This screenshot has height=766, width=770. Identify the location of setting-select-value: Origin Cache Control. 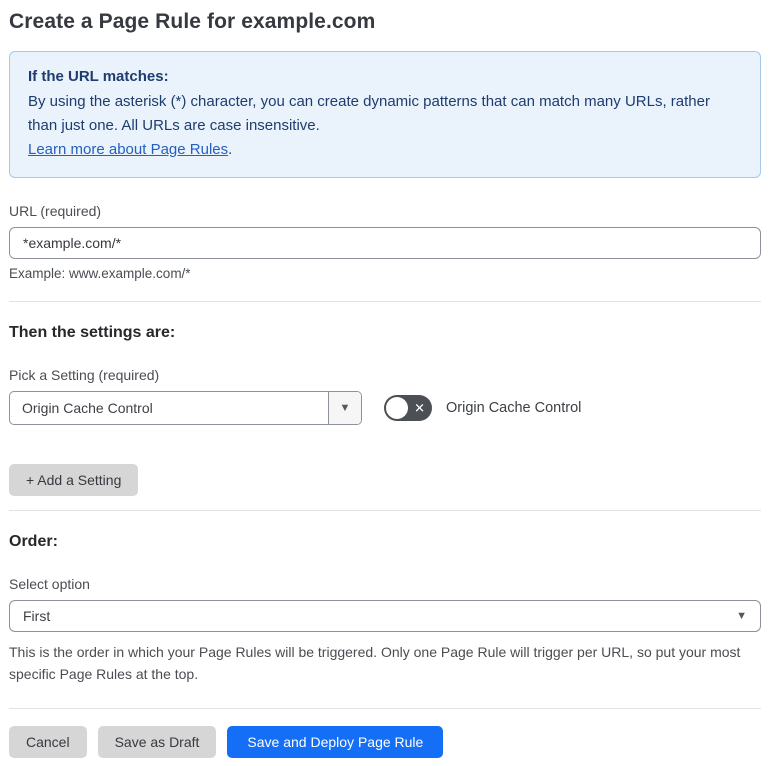
(87, 408).